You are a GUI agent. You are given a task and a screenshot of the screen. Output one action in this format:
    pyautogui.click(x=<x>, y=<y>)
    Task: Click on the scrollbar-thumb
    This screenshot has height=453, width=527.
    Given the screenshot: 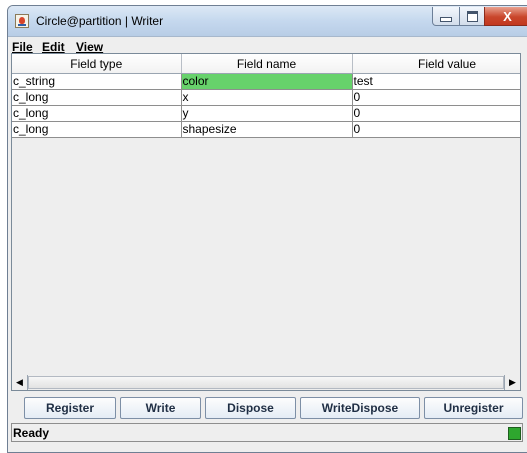 What is the action you would take?
    pyautogui.click(x=266, y=382)
    